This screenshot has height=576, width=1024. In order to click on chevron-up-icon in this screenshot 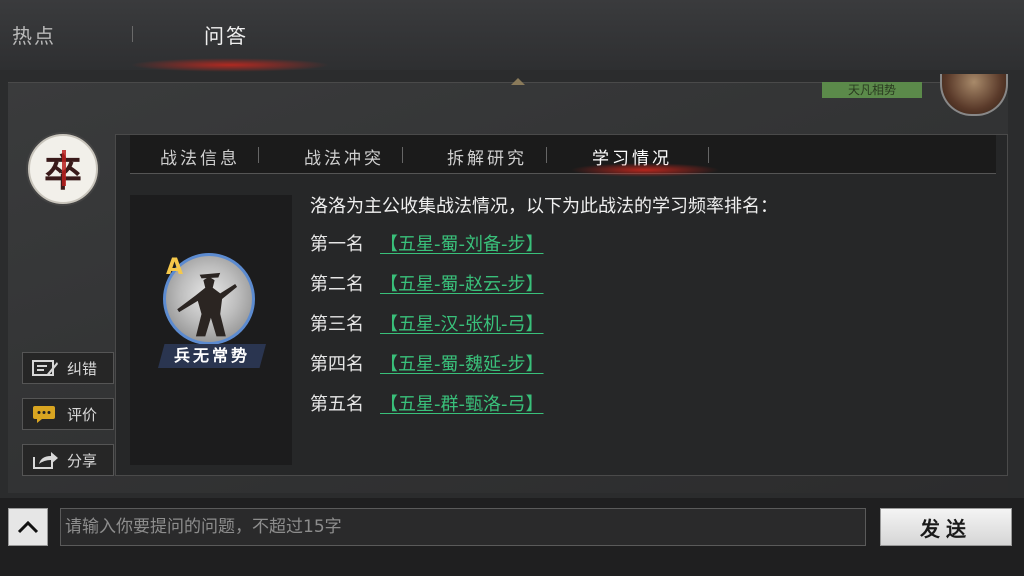, I will do `click(28, 527)`.